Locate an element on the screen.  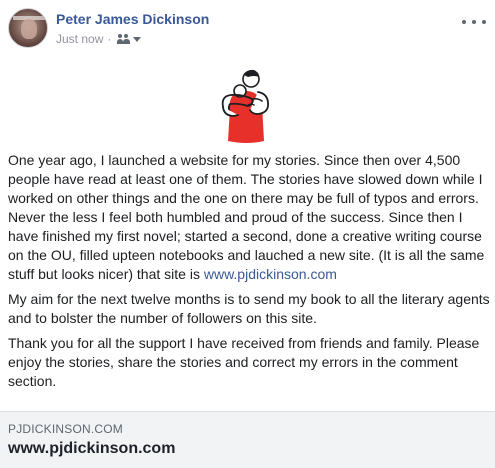
author-name: Peter James Dickinson is located at coordinates (132, 19).